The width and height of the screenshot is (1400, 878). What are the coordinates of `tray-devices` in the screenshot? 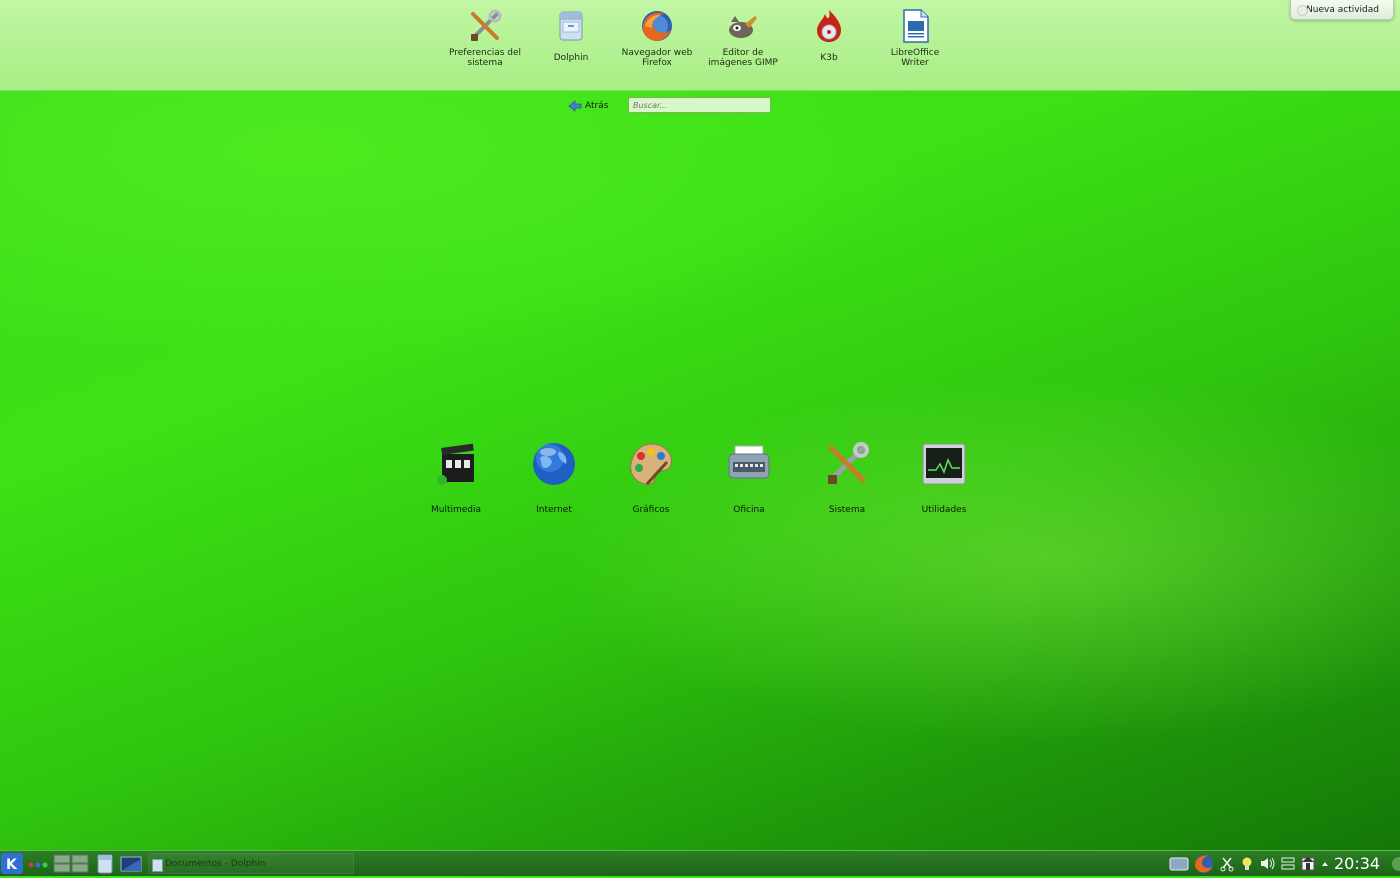 It's located at (1179, 863).